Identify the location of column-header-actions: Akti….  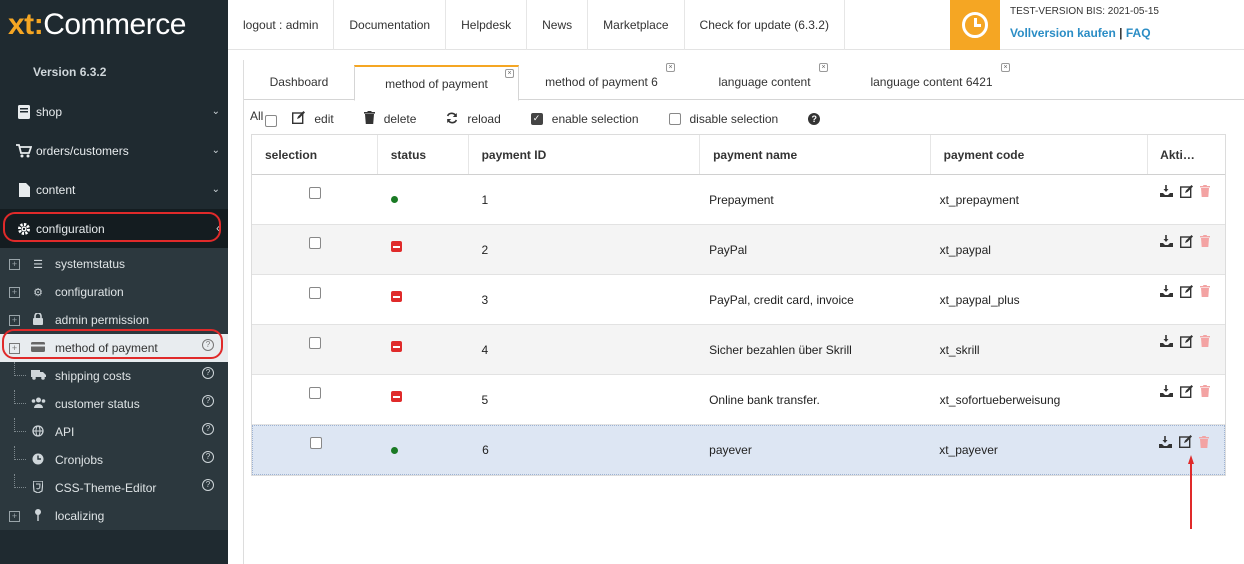
(1186, 154).